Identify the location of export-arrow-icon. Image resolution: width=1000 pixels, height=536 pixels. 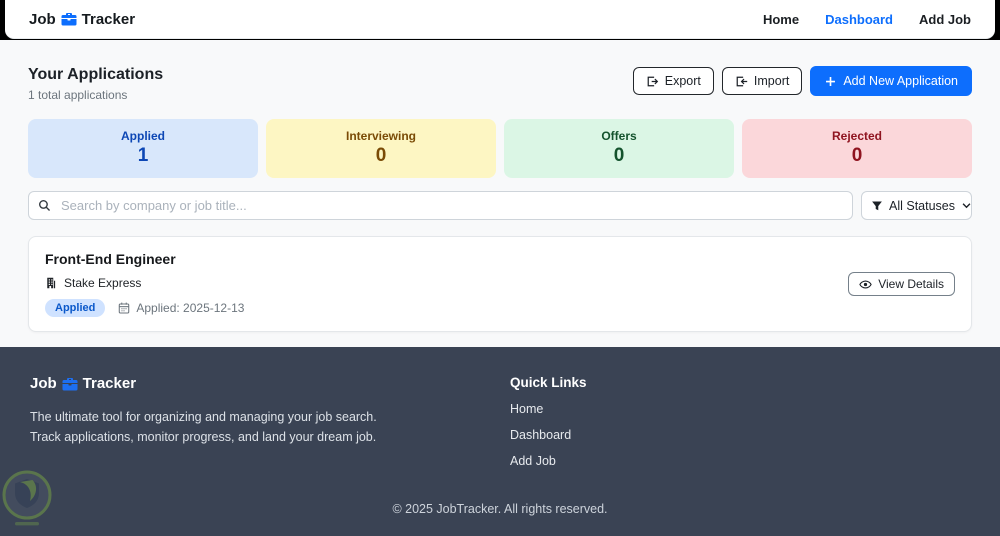
(652, 81).